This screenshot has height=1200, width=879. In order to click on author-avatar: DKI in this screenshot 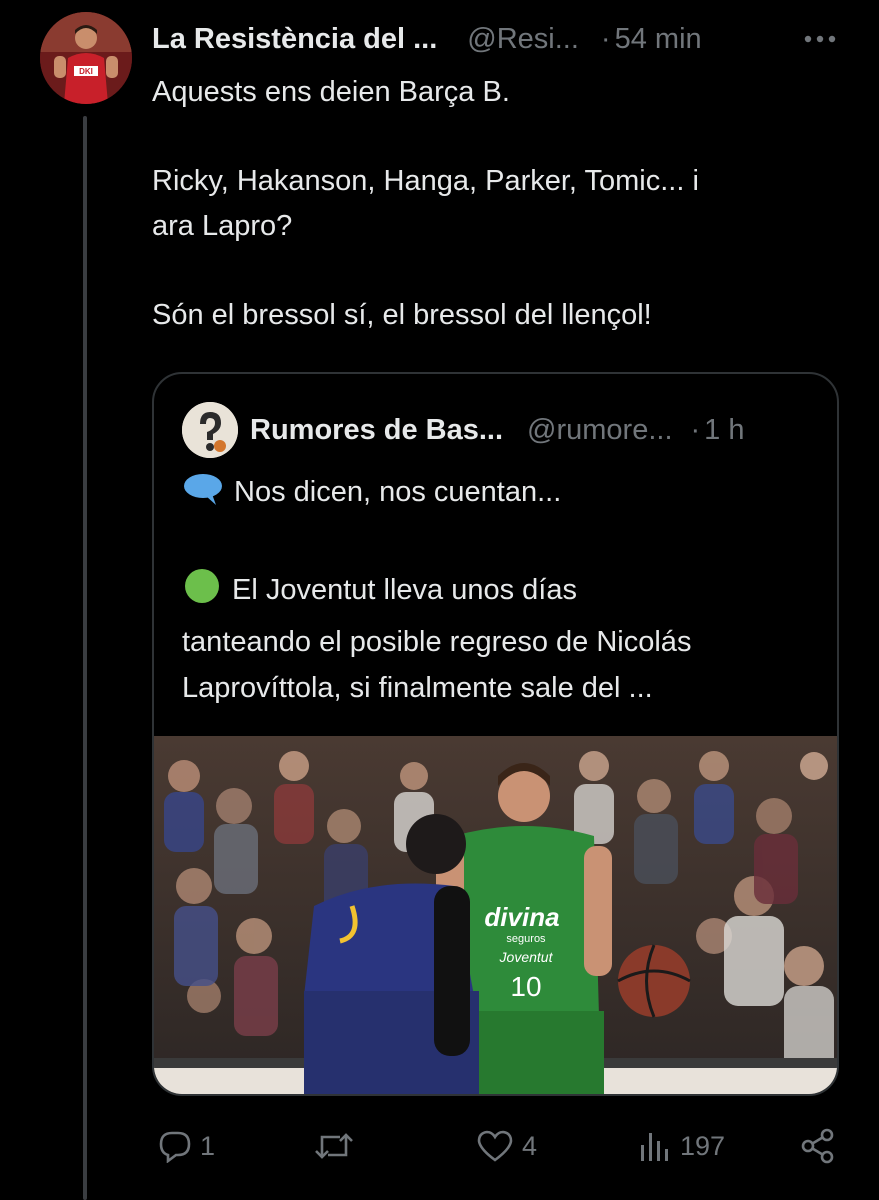, I will do `click(86, 58)`.